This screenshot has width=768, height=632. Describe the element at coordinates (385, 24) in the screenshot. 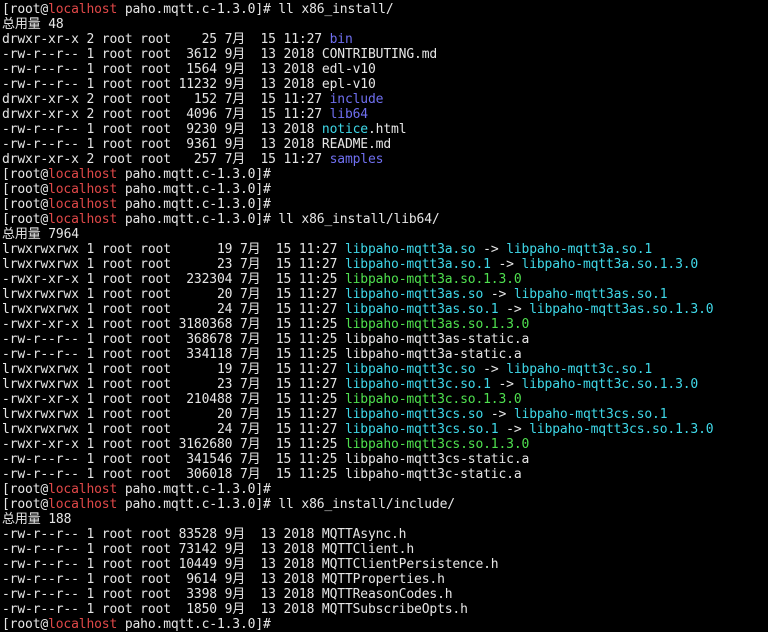

I see `terminal-line: 总用量 48` at that location.